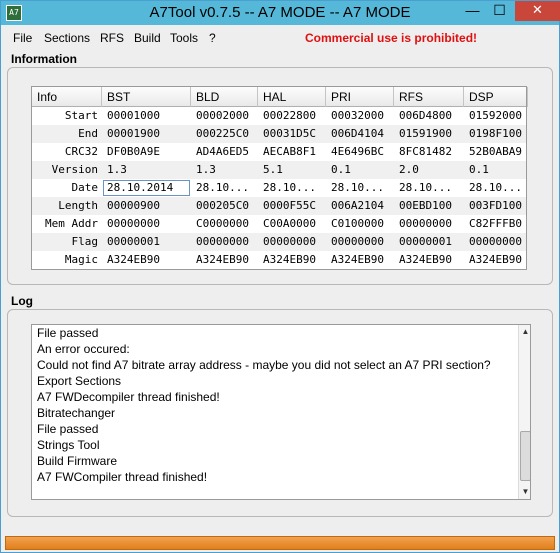 The image size is (560, 553). I want to click on table-cell-dsp: 003FD100, so click(496, 206).